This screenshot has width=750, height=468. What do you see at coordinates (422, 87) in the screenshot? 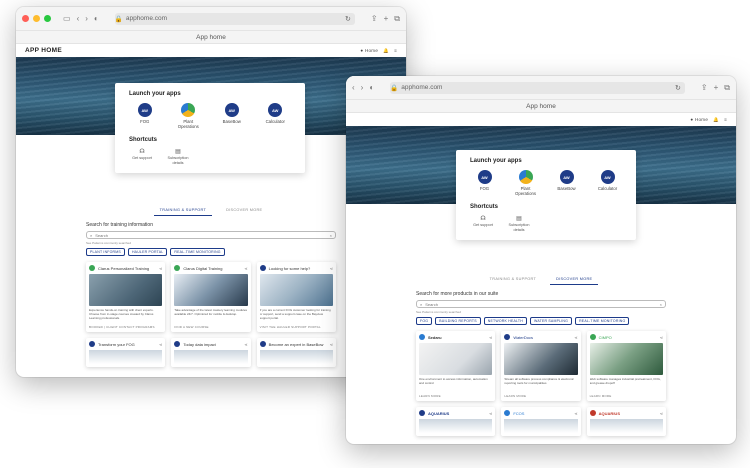
I see `address-text: apphome.com` at bounding box center [422, 87].